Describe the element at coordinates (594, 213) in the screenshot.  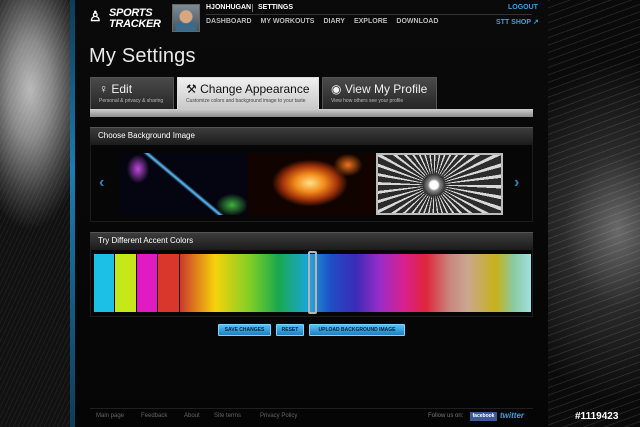
I see `background-photo-right` at that location.